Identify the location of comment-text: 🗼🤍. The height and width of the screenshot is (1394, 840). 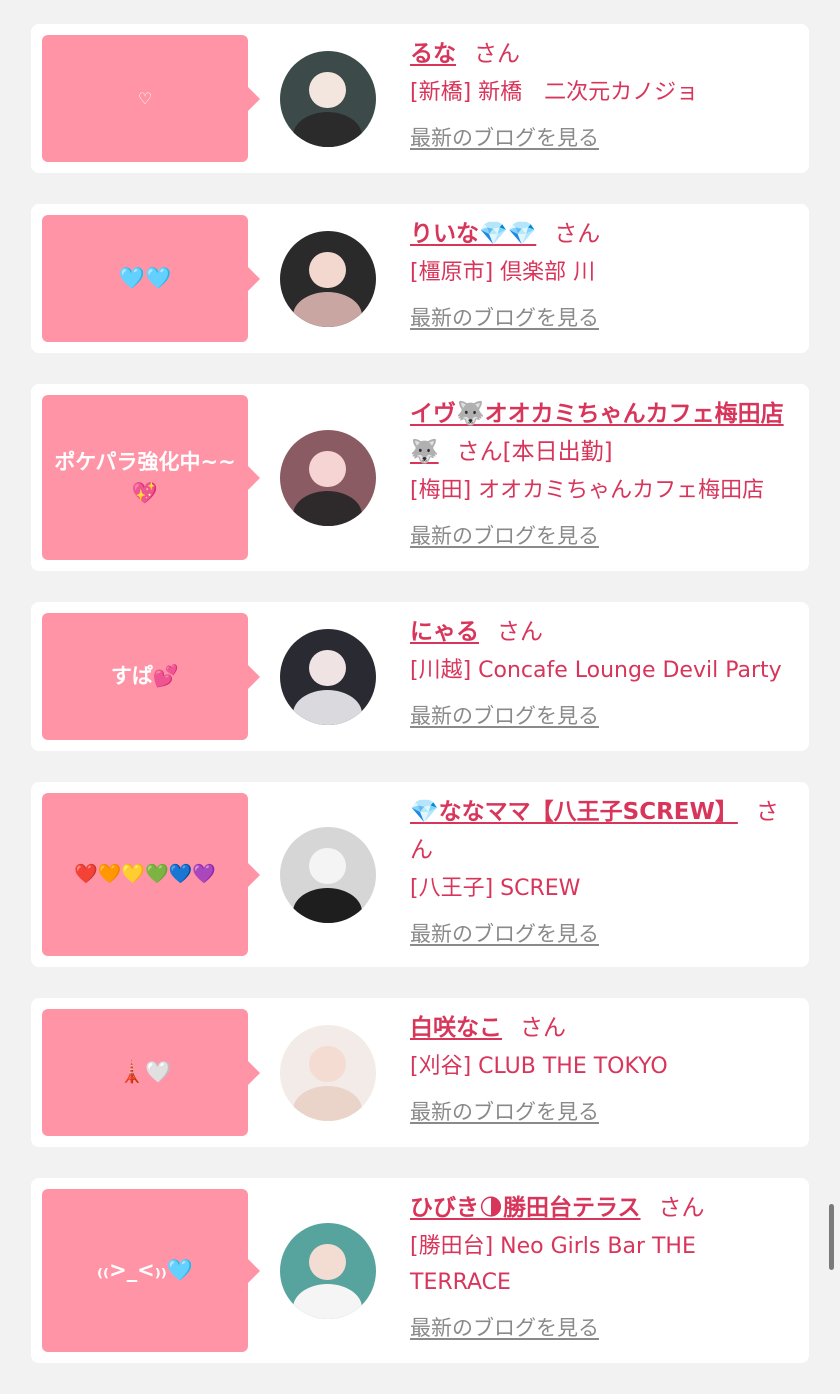
(145, 1072).